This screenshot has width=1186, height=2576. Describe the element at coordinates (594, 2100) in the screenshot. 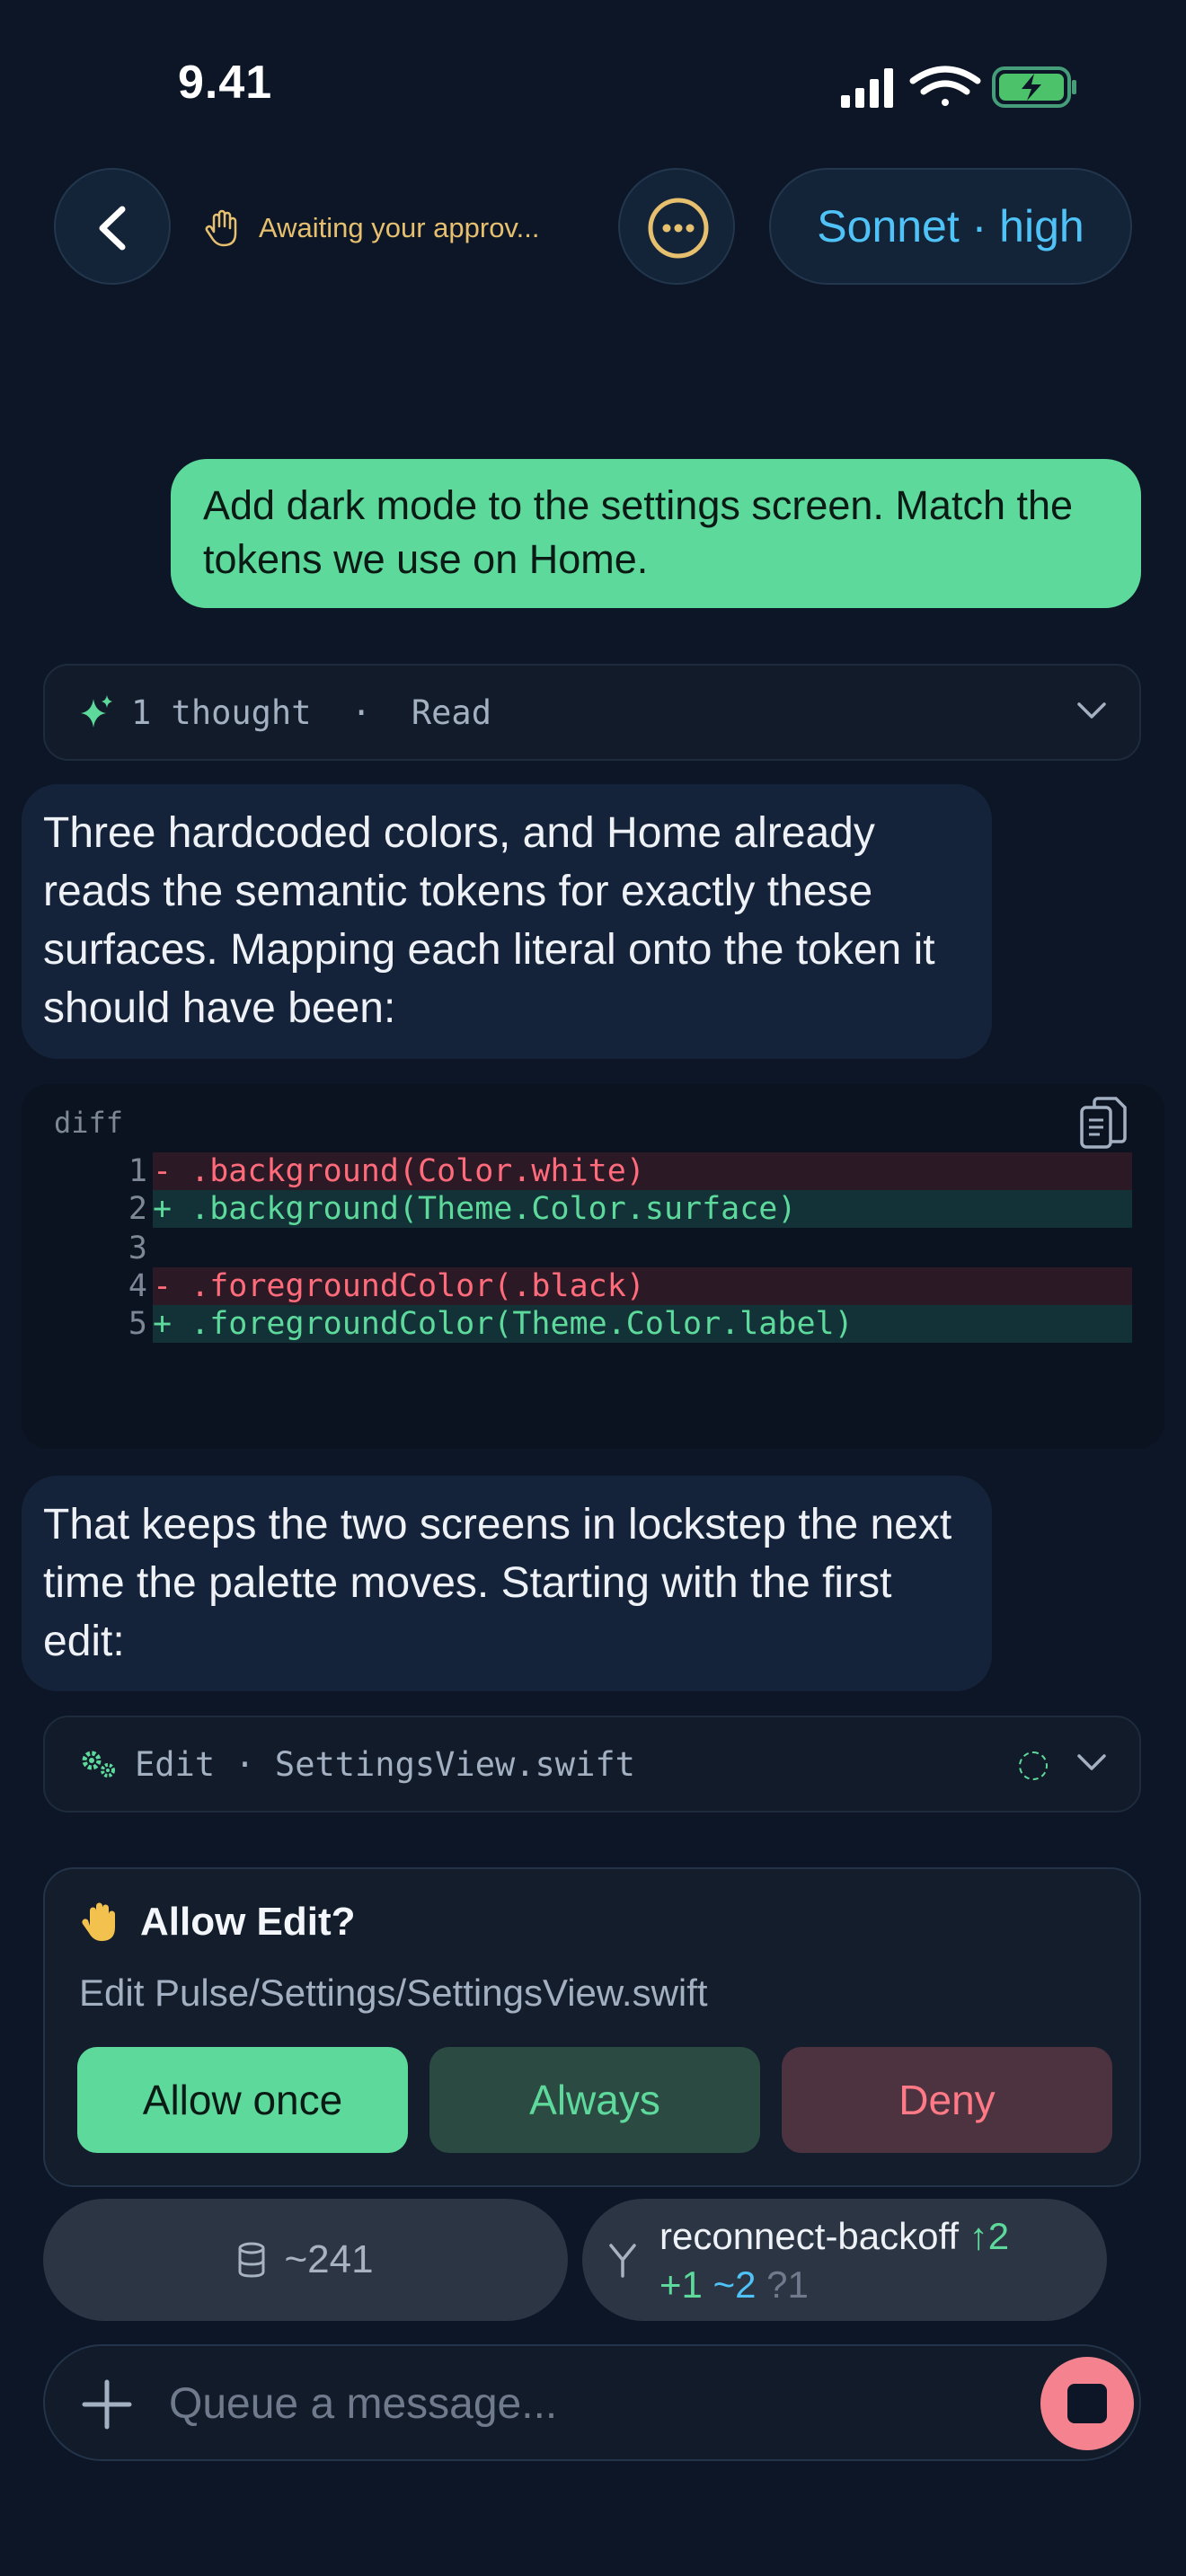

I see `always-allow-button: Always` at that location.